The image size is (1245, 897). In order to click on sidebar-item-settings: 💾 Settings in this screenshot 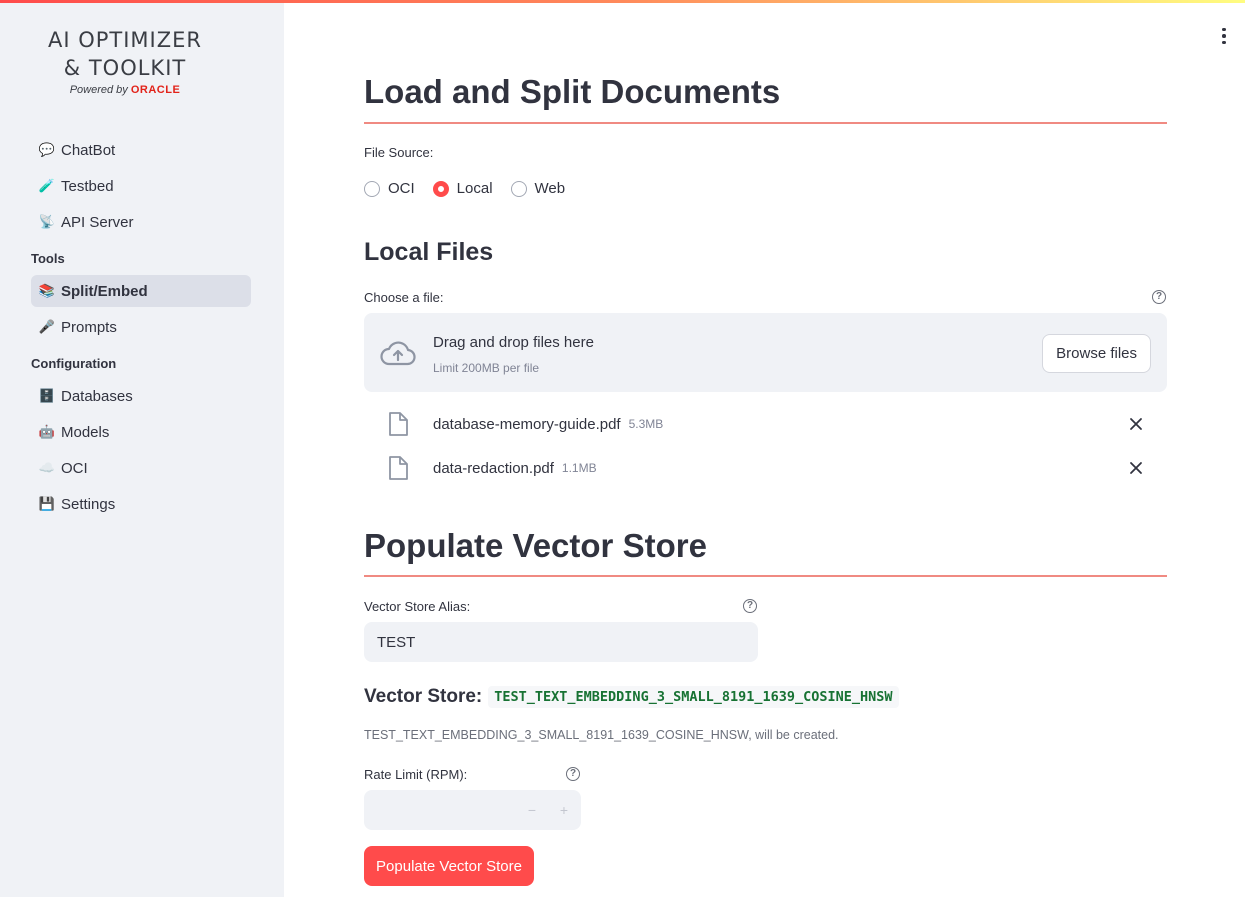, I will do `click(141, 504)`.